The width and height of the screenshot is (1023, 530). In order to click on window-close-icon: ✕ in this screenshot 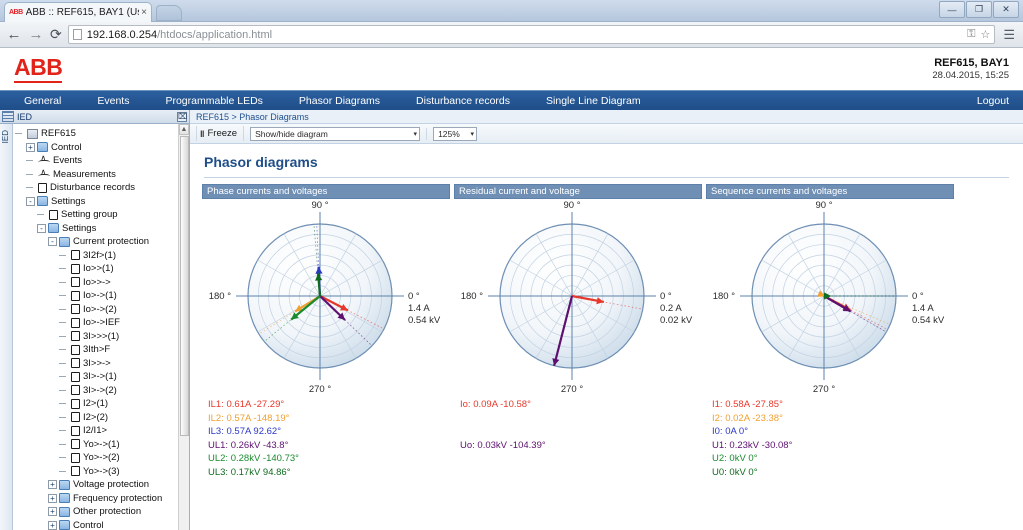, I will do `click(1006, 9)`.